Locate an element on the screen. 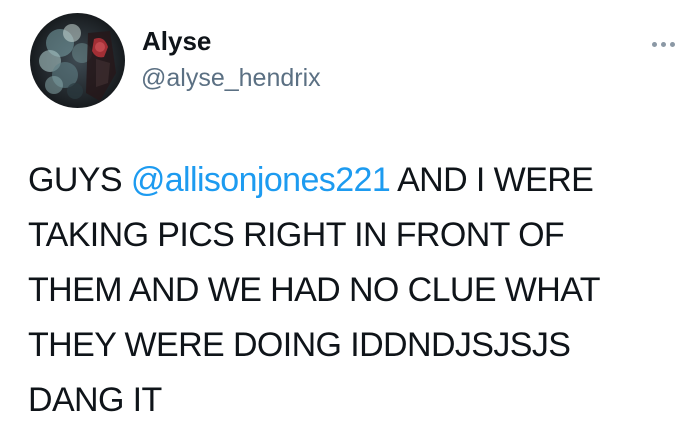 The image size is (691, 432). avatar-image is located at coordinates (77, 60).